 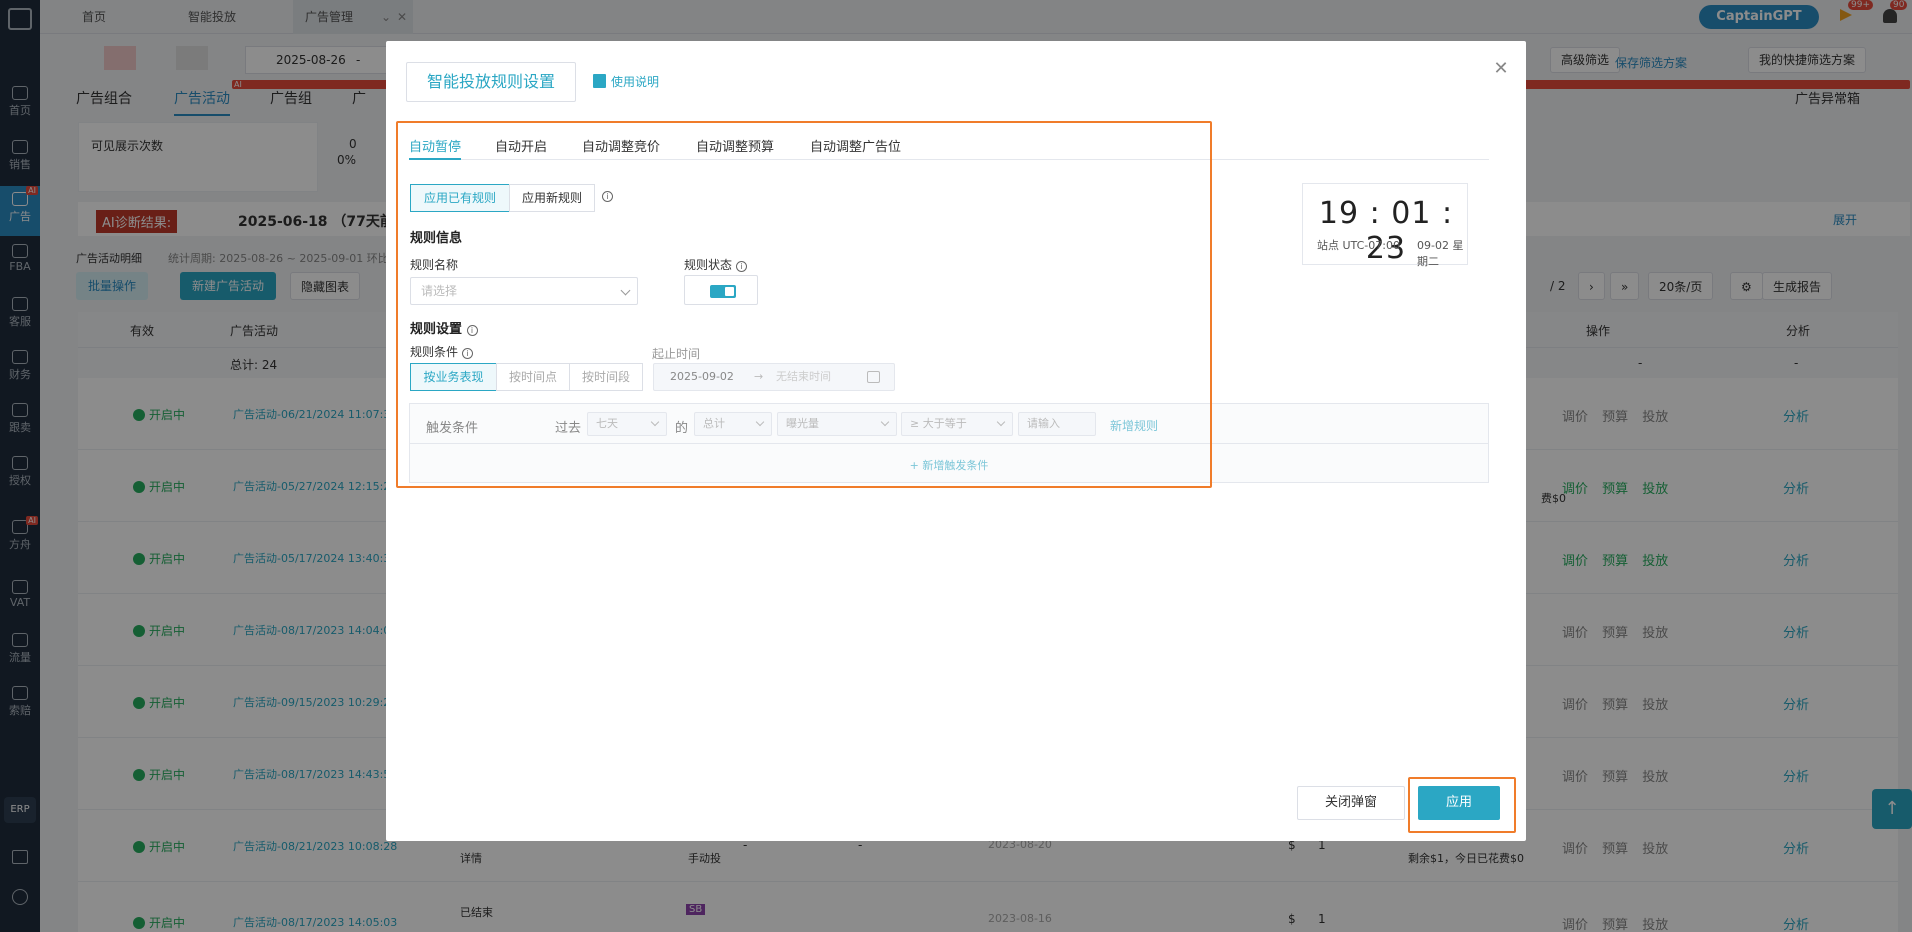 I want to click on book-icon, so click(x=599, y=81).